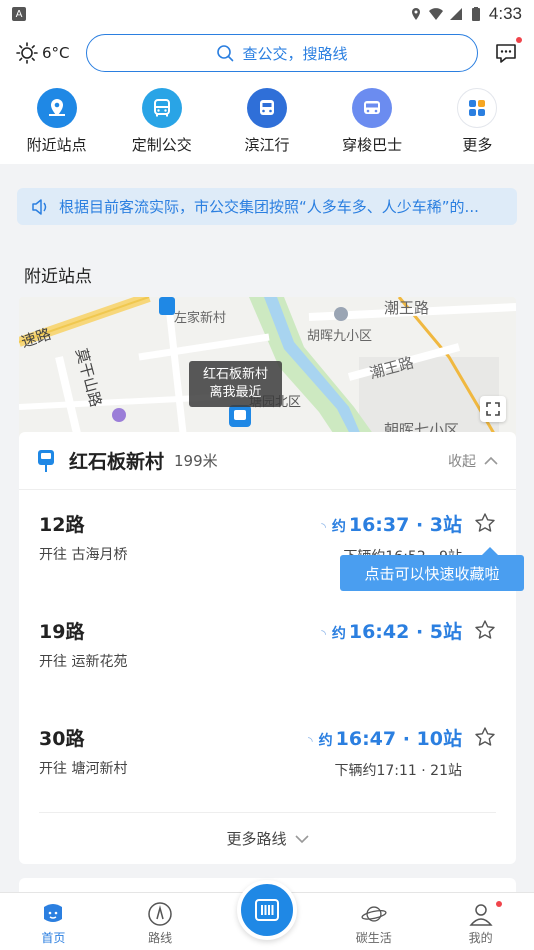 This screenshot has height=950, width=534. I want to click on battery-icon, so click(475, 14).